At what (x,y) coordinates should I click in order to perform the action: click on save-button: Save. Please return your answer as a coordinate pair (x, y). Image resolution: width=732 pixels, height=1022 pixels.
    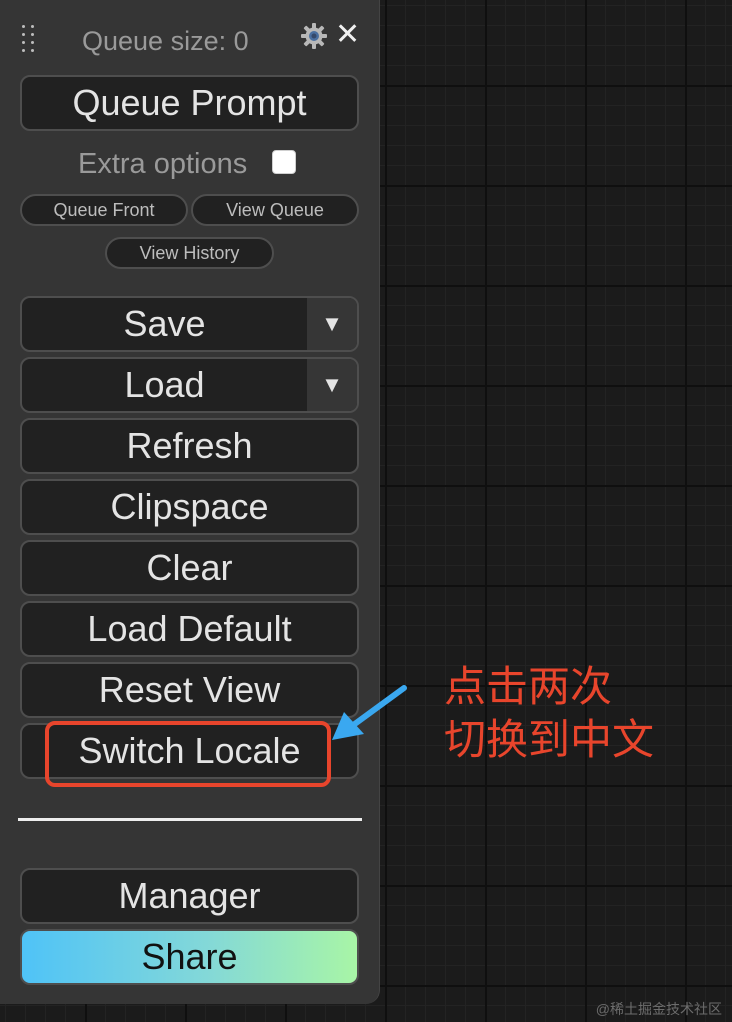
    Looking at the image, I should click on (164, 324).